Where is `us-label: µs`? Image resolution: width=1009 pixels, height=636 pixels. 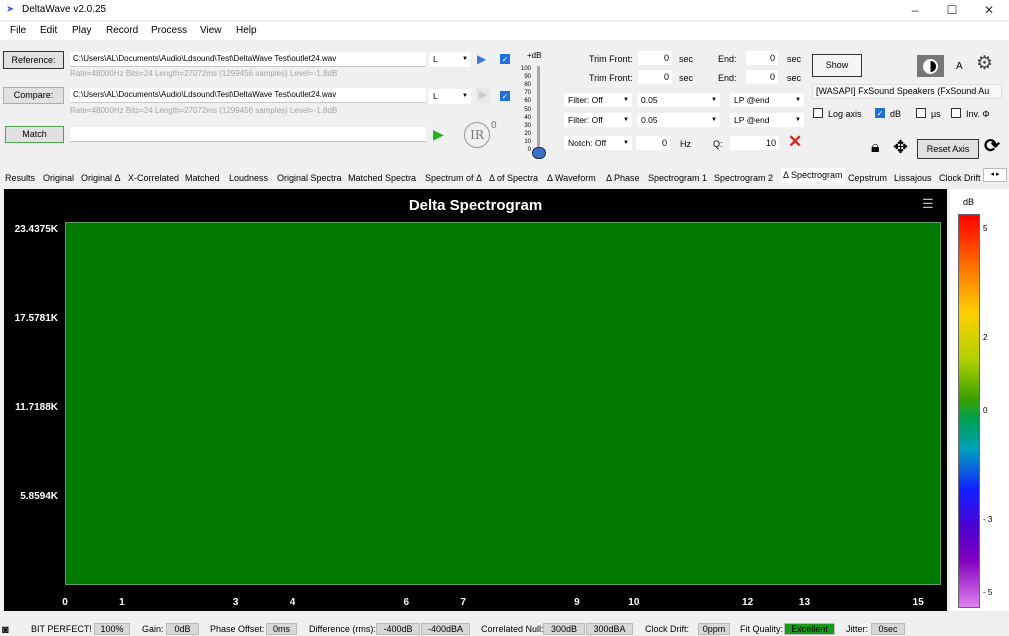 us-label: µs is located at coordinates (936, 114).